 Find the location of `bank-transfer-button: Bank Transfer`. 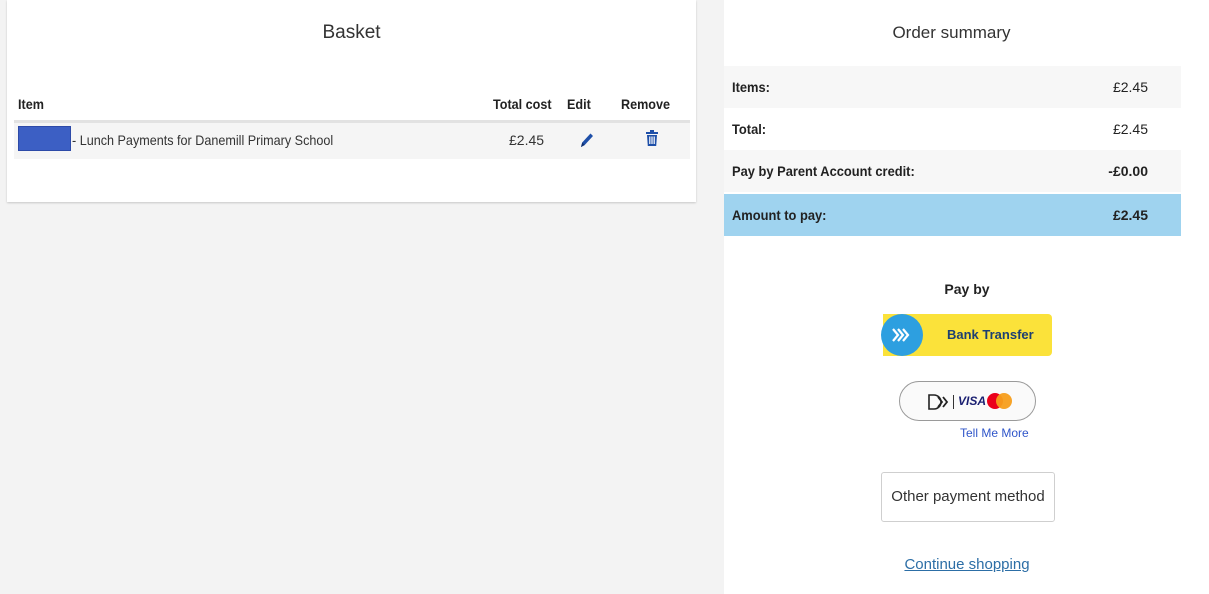

bank-transfer-button: Bank Transfer is located at coordinates (966, 335).